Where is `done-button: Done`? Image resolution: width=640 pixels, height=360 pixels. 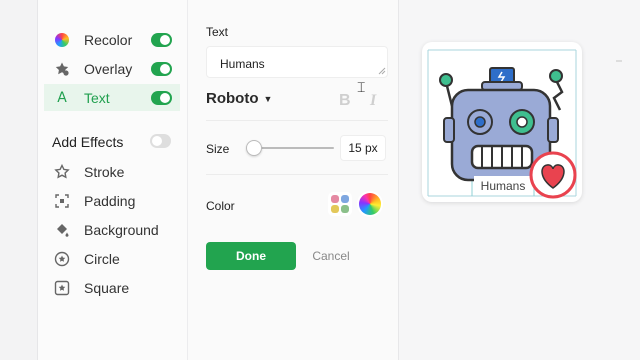
done-button: Done is located at coordinates (251, 256).